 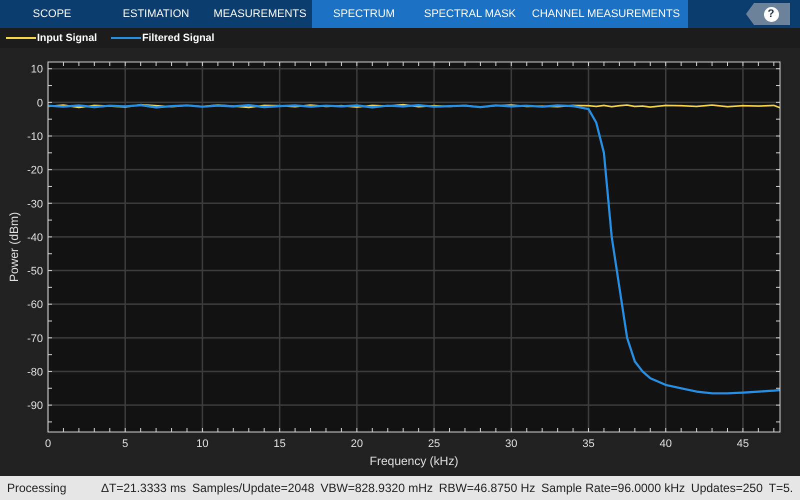 What do you see at coordinates (35, 372) in the screenshot?
I see `y-tick-label: -80` at bounding box center [35, 372].